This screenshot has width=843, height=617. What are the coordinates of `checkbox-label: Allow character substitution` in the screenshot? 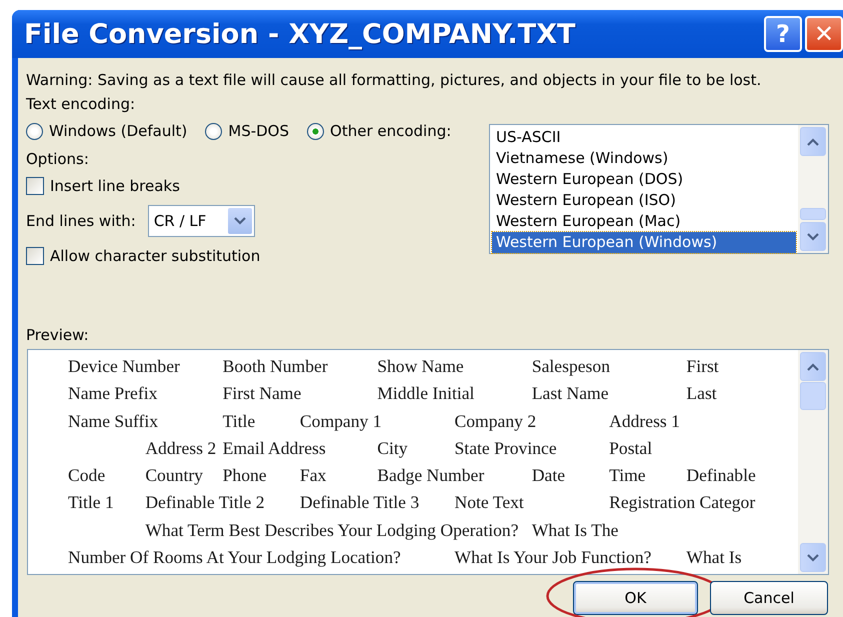 It's located at (155, 256).